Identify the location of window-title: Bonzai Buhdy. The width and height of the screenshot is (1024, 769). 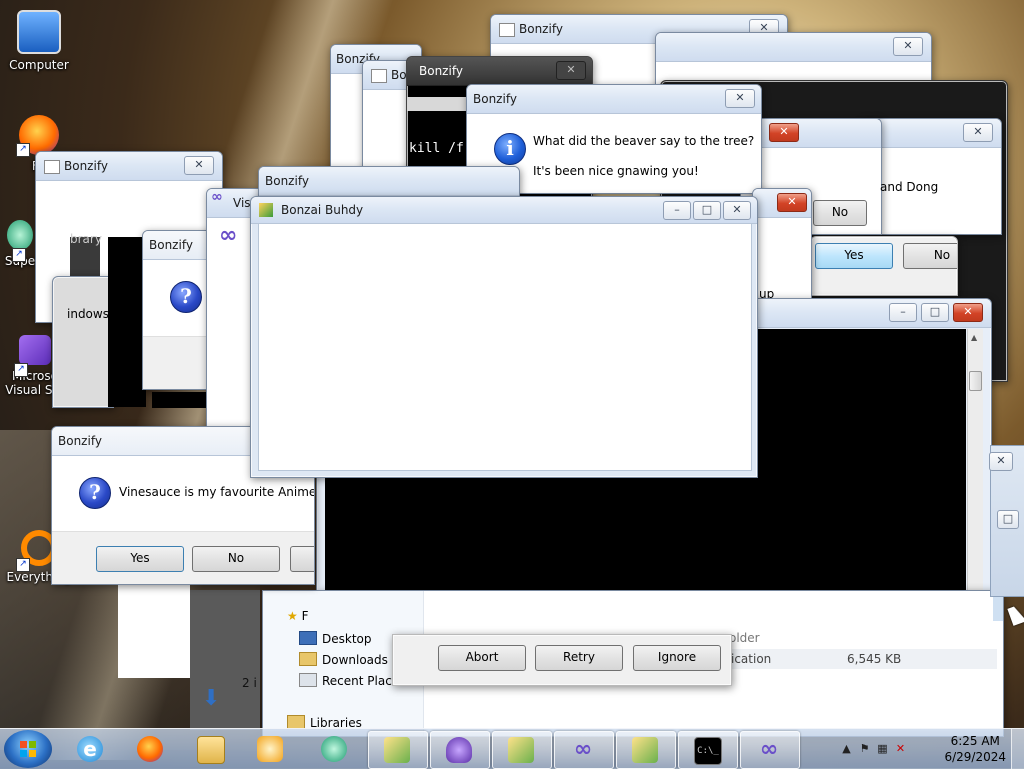
(322, 210).